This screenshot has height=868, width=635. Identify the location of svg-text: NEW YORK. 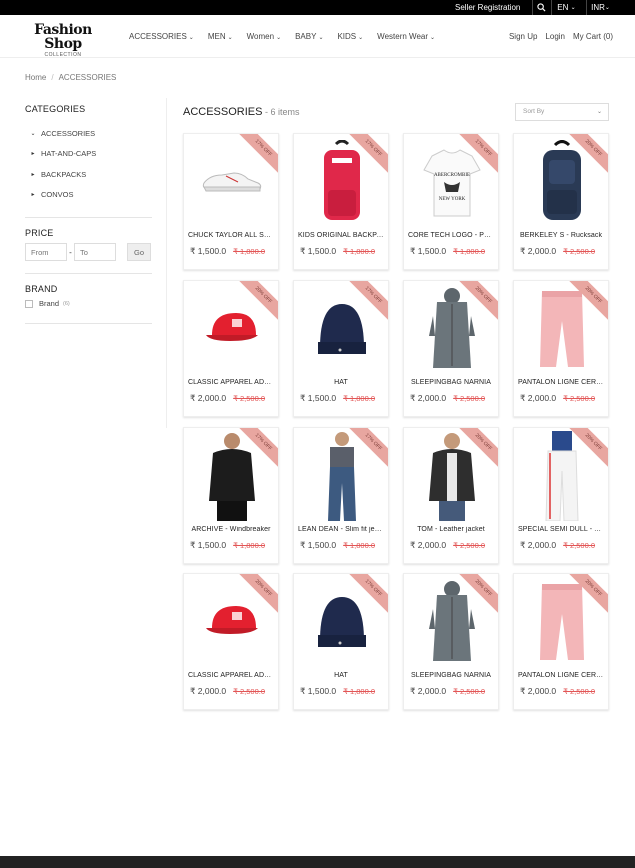
(452, 199).